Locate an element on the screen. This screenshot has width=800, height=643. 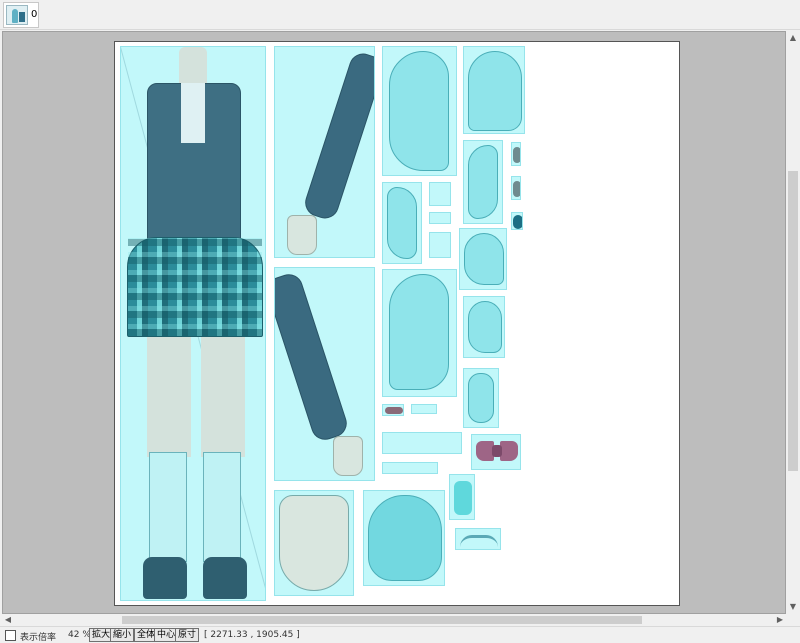
right-shoe is located at coordinates (225, 578).